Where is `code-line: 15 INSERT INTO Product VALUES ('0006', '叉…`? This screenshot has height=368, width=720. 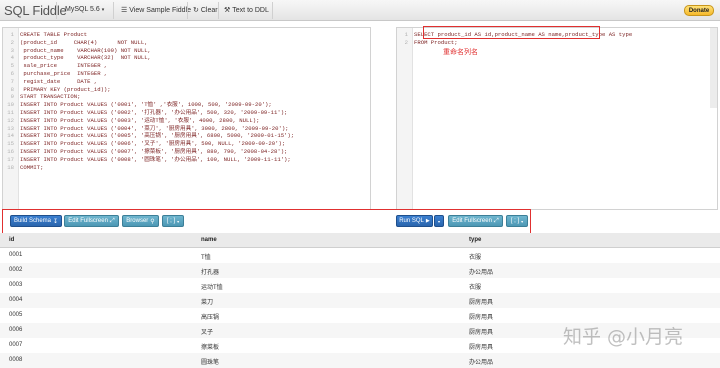 code-line: 15 INSERT INTO Product VALUES ('0006', '叉… is located at coordinates (148, 144).